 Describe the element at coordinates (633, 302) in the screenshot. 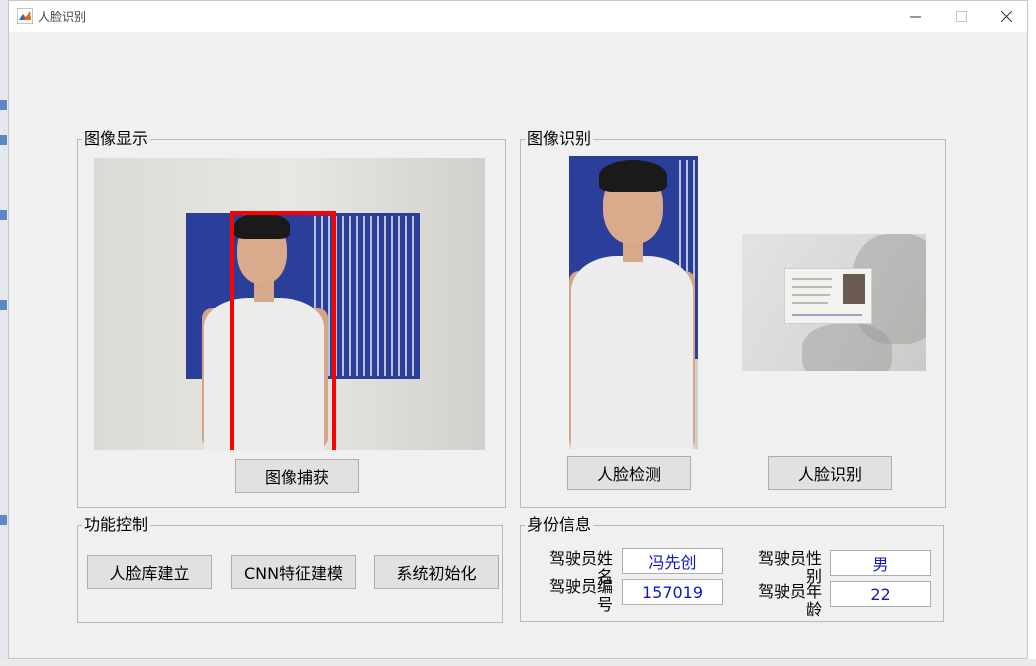

I see `detected-face-image` at that location.